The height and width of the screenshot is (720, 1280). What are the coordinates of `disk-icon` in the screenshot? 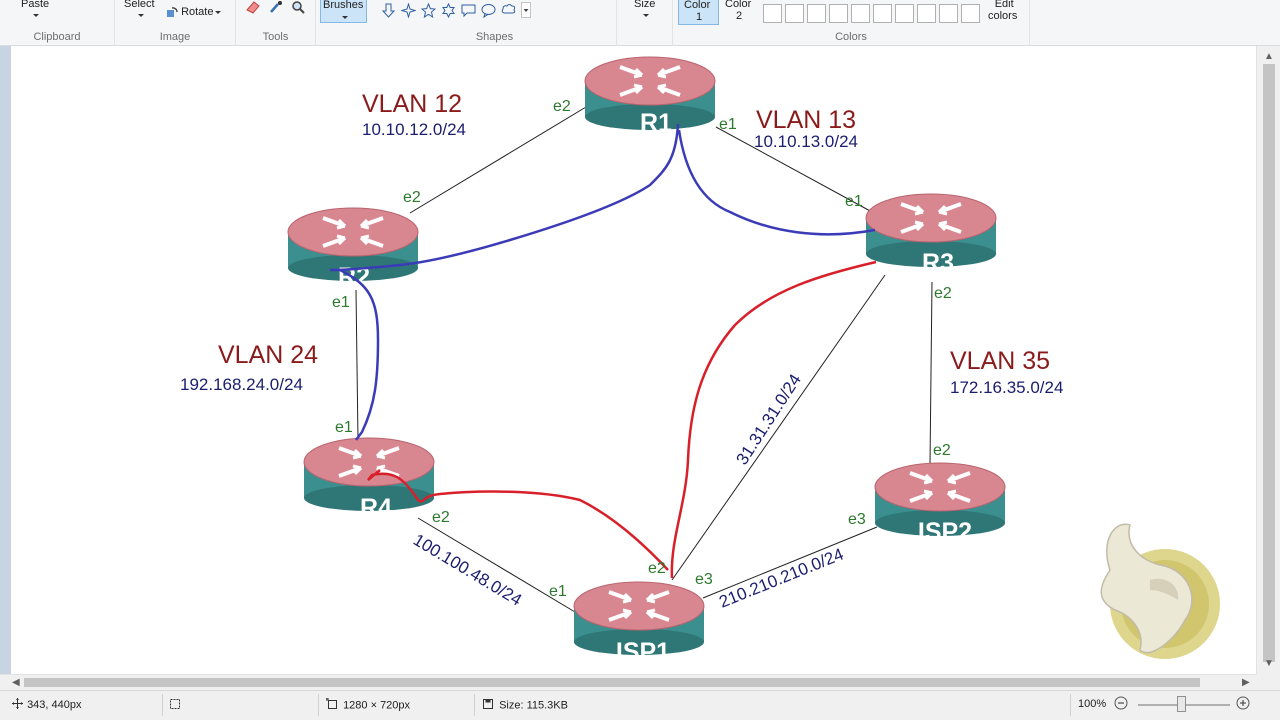 It's located at (489, 705).